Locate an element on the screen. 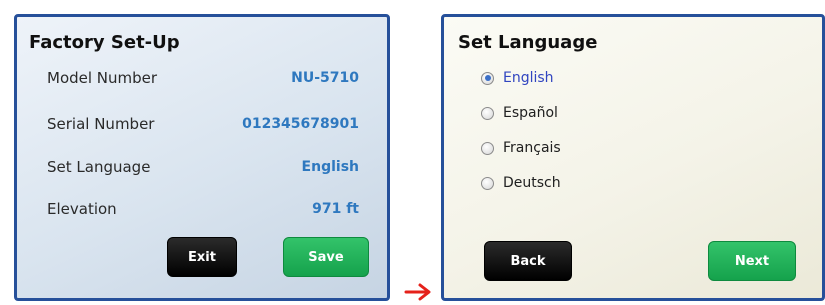 The height and width of the screenshot is (305, 825). language-option-label: Español is located at coordinates (530, 113).